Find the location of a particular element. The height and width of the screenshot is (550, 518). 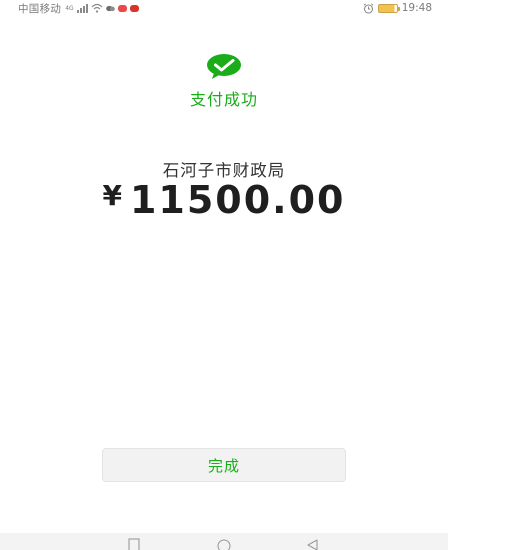

wechat-pay-check-icon is located at coordinates (224, 66).